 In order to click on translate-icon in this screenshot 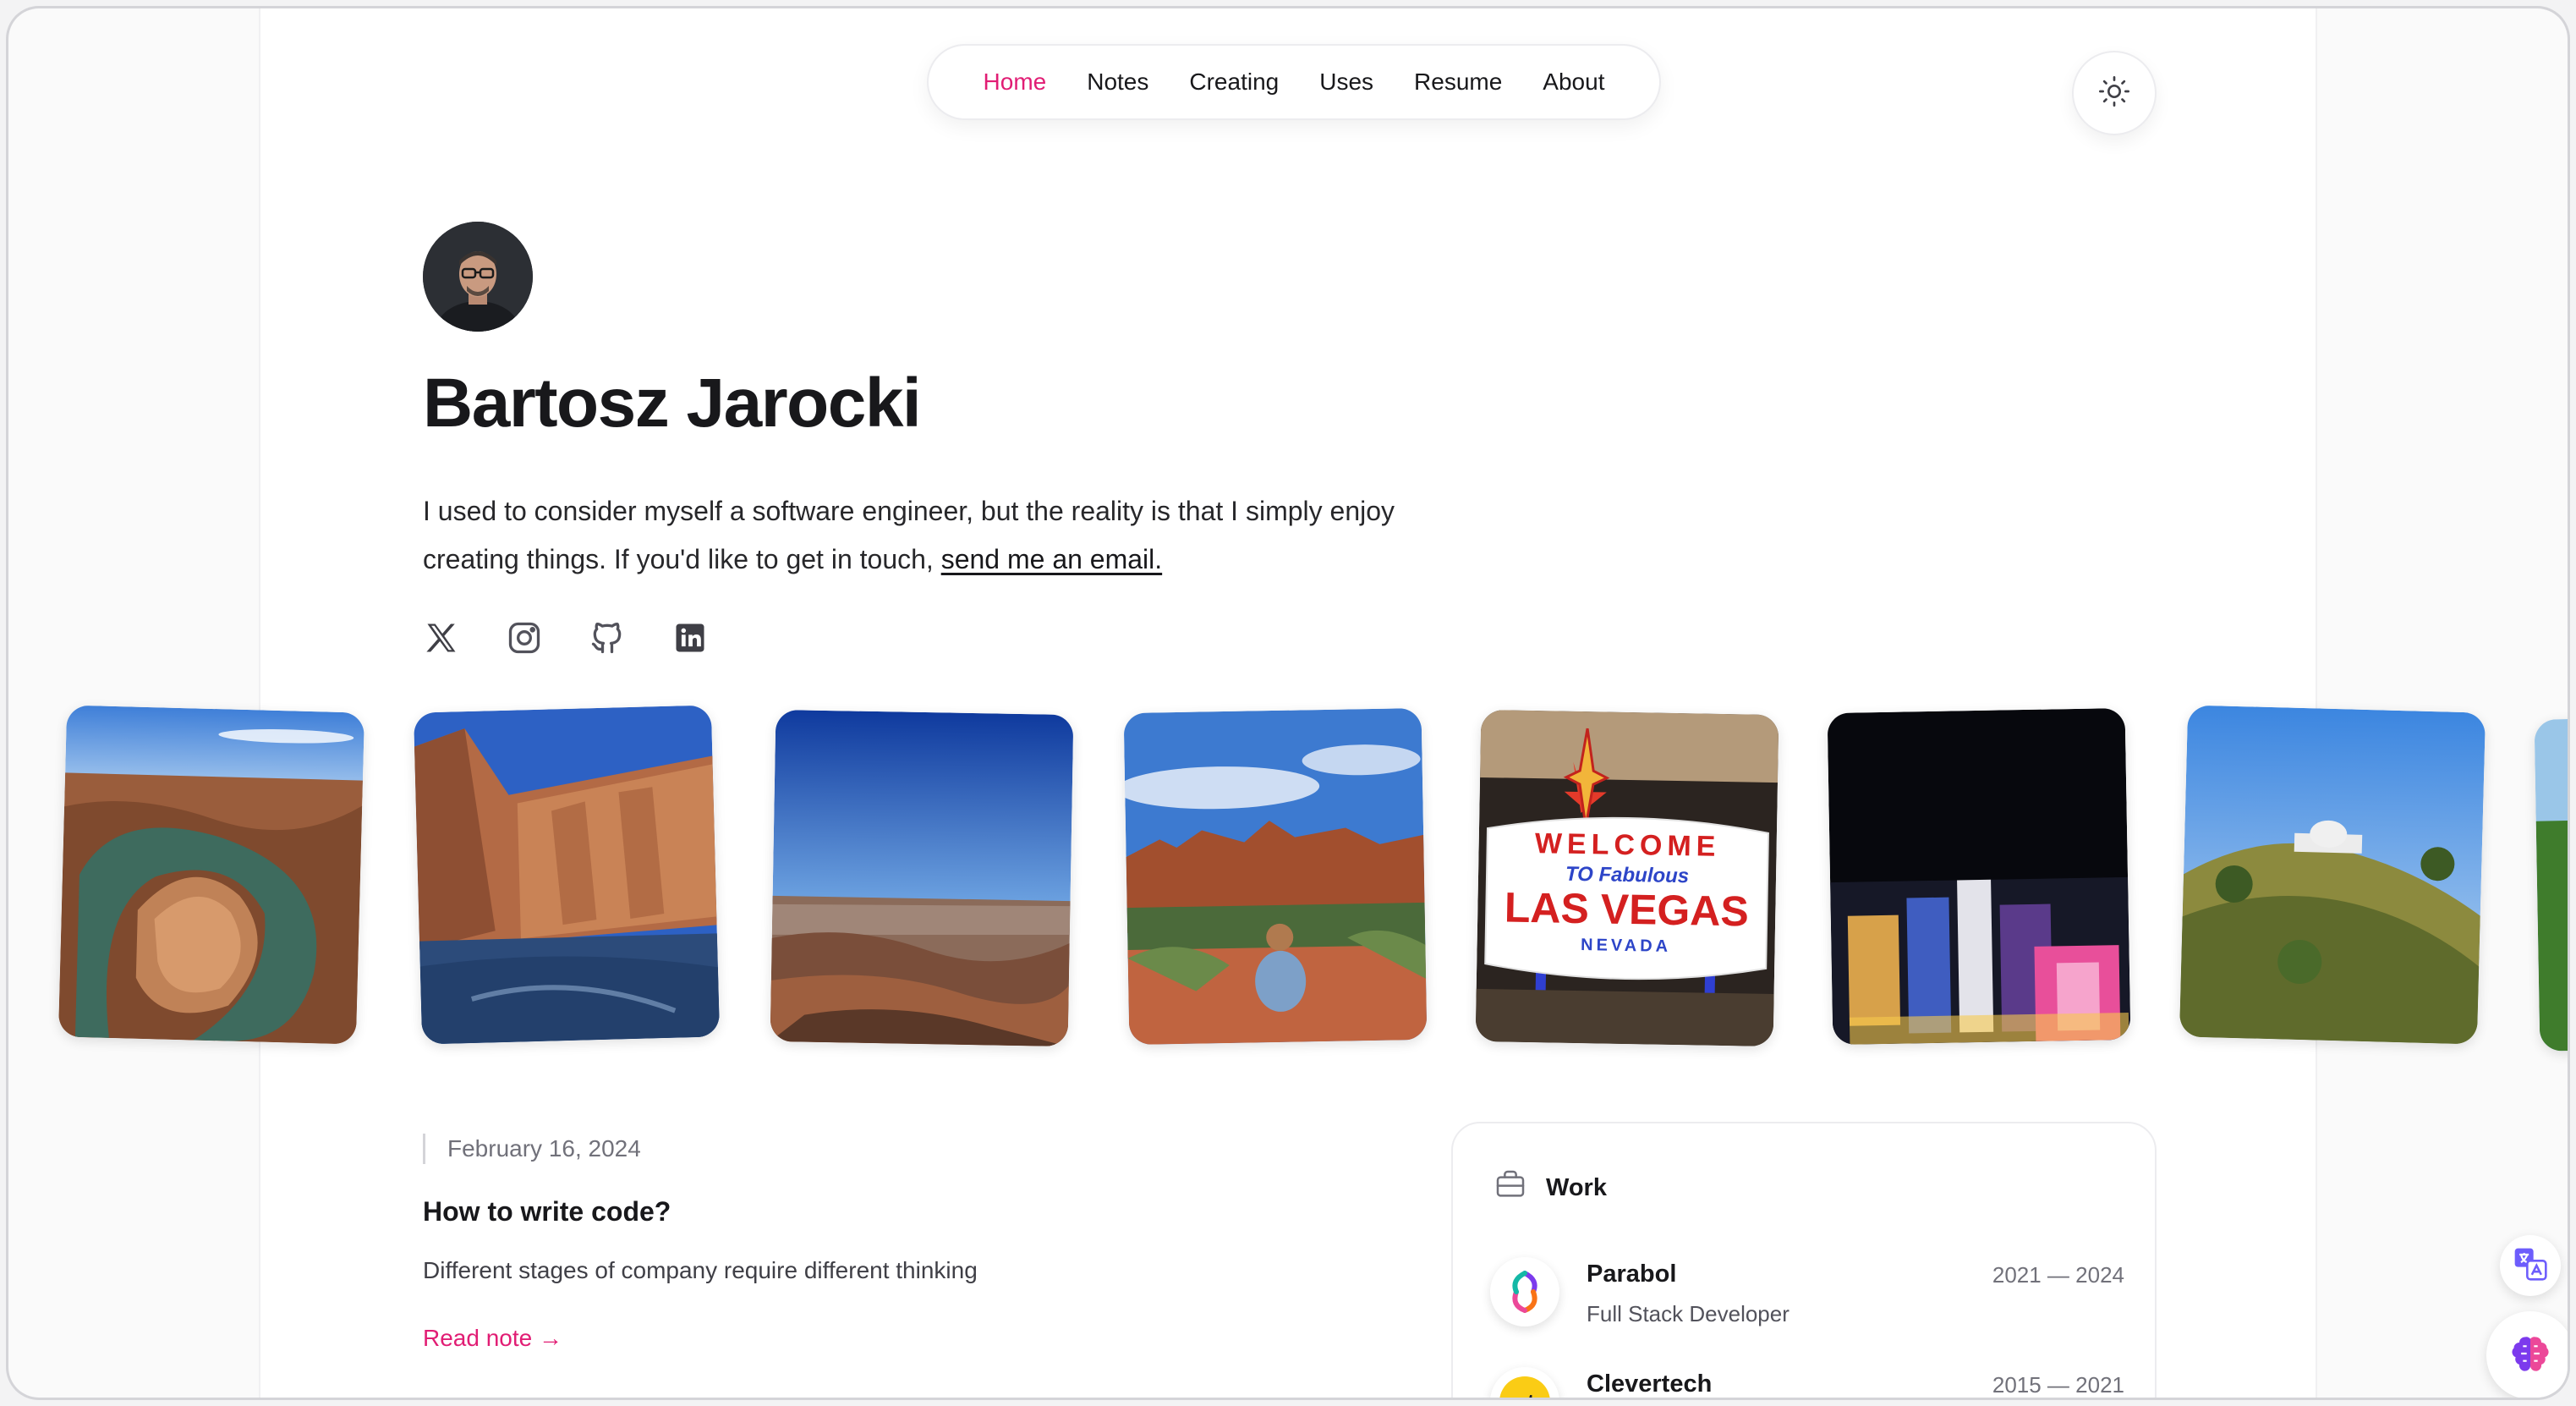, I will do `click(2530, 1266)`.